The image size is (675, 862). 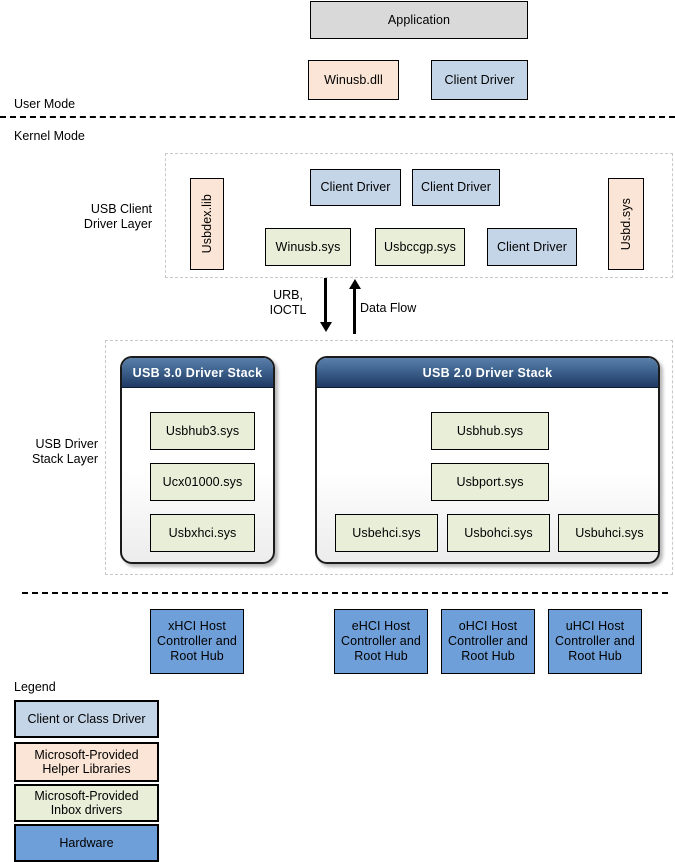 I want to click on user-kernel-divider, so click(x=337, y=117).